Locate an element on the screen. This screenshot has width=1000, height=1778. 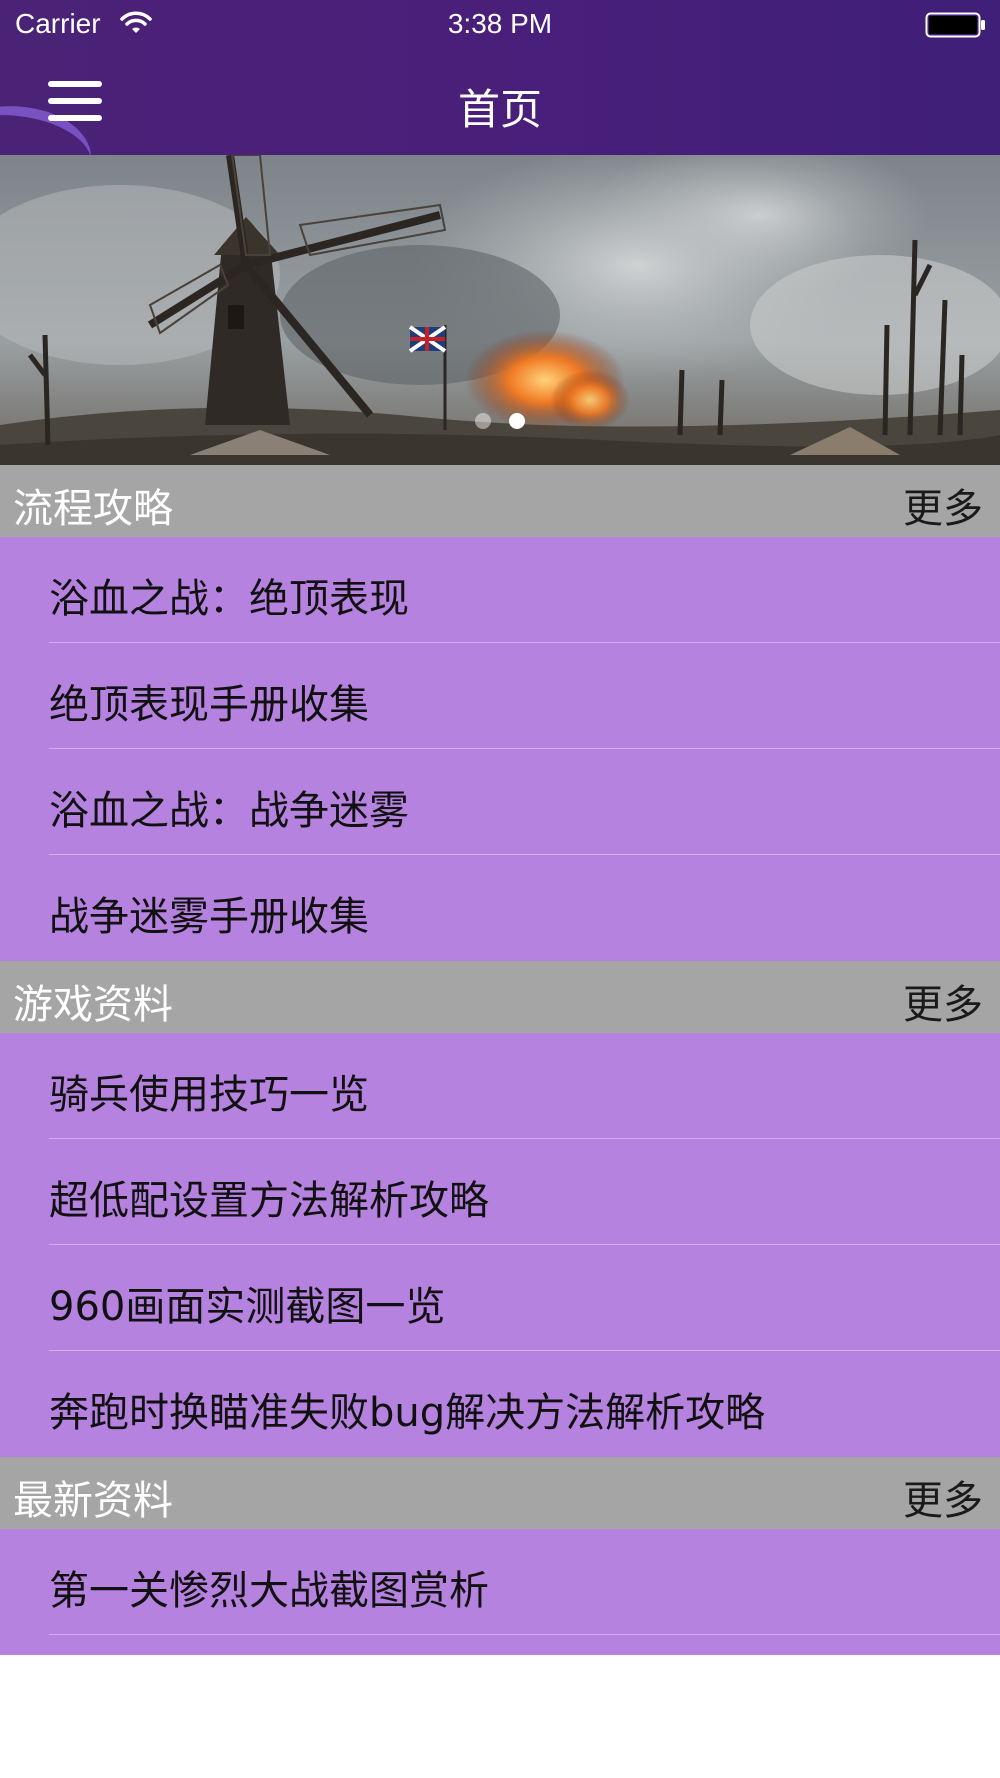
page-title: 首页 is located at coordinates (499, 109).